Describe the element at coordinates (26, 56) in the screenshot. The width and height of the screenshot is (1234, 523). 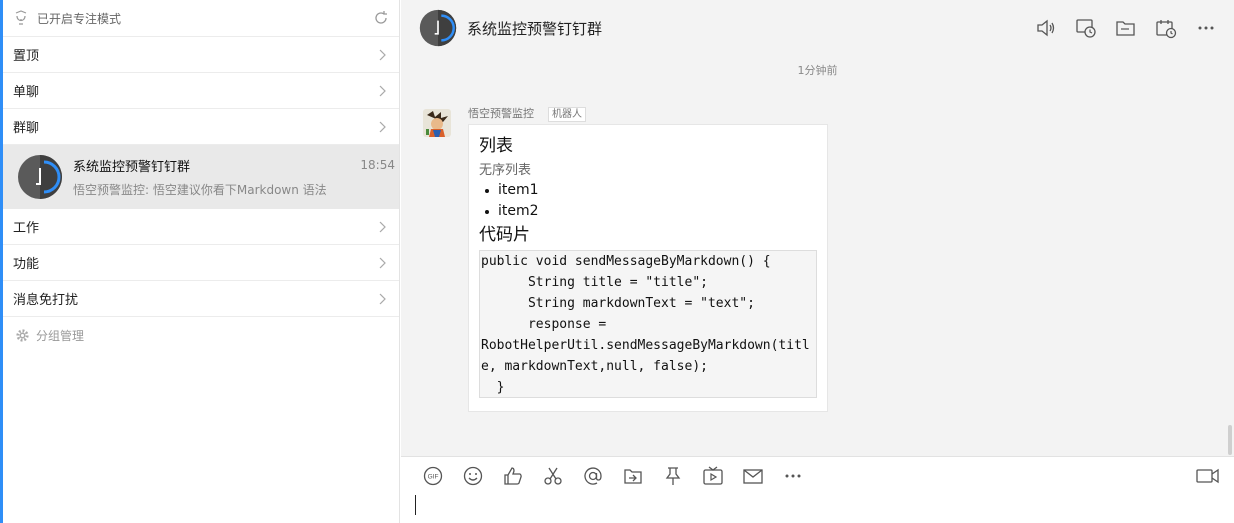
I see `sidebar-item-label: 置顶` at that location.